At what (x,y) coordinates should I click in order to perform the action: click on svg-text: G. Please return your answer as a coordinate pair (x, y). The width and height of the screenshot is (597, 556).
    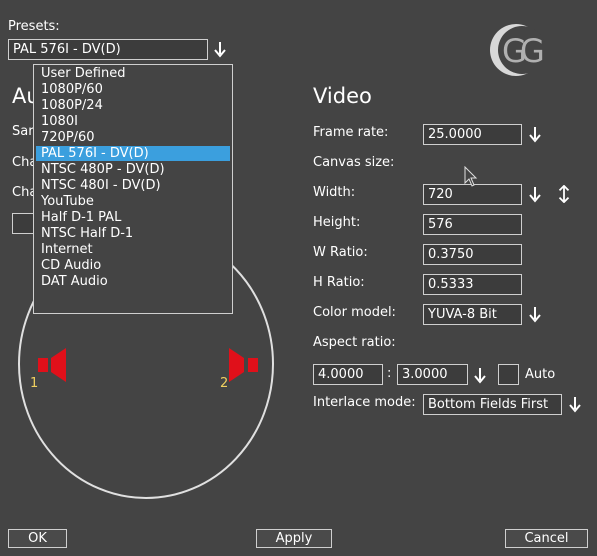
    Looking at the image, I should click on (532, 51).